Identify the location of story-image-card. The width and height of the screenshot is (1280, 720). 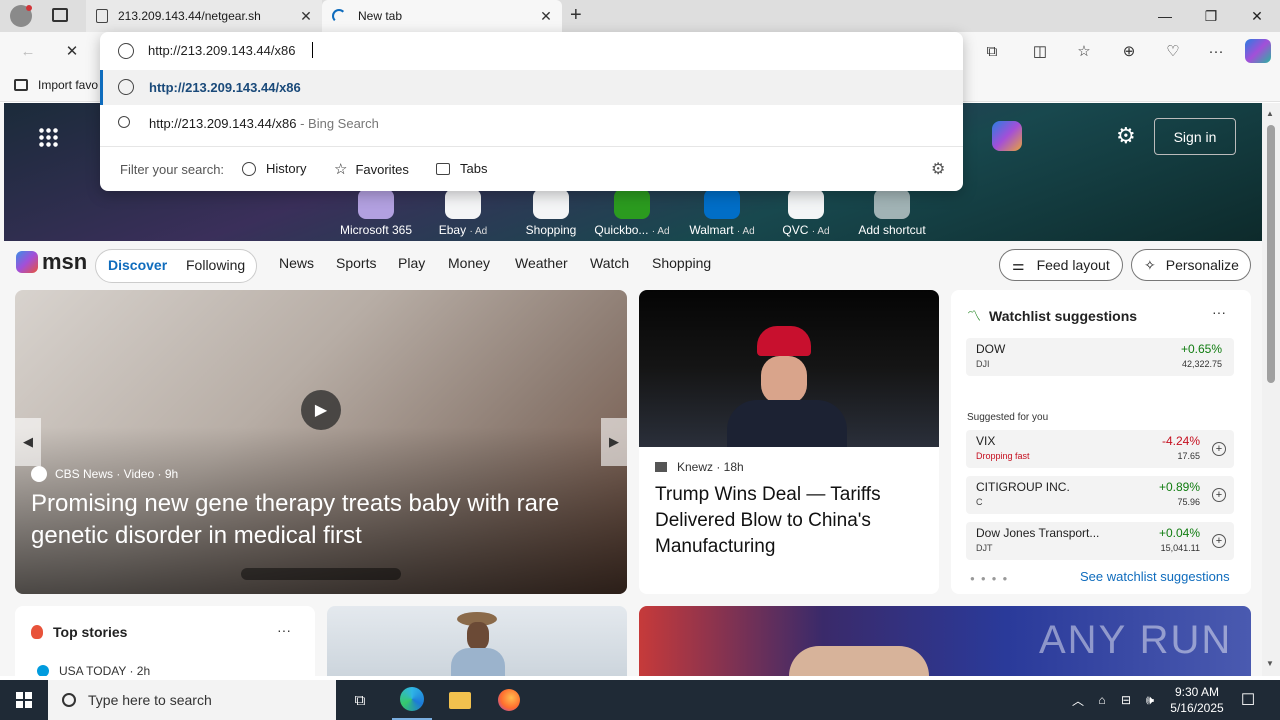
(477, 641).